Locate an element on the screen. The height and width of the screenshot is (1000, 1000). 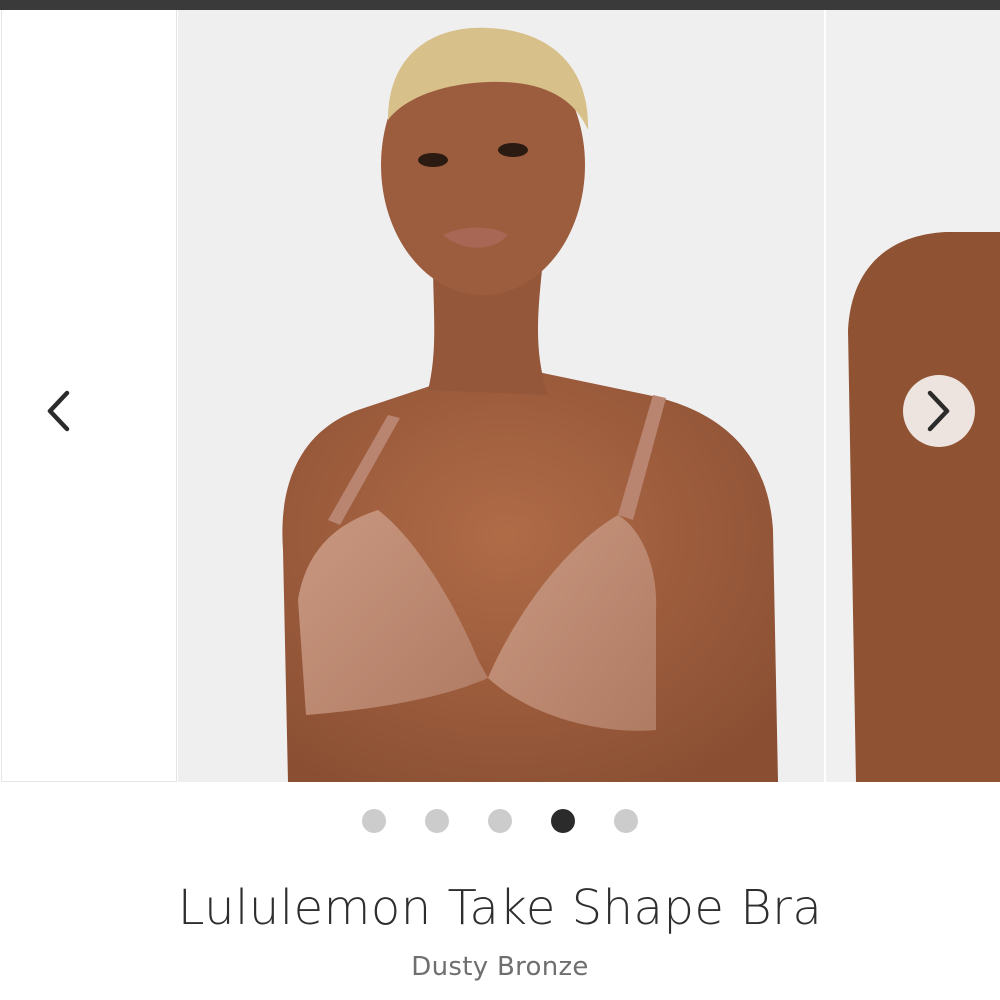
top-bar is located at coordinates (500, 5).